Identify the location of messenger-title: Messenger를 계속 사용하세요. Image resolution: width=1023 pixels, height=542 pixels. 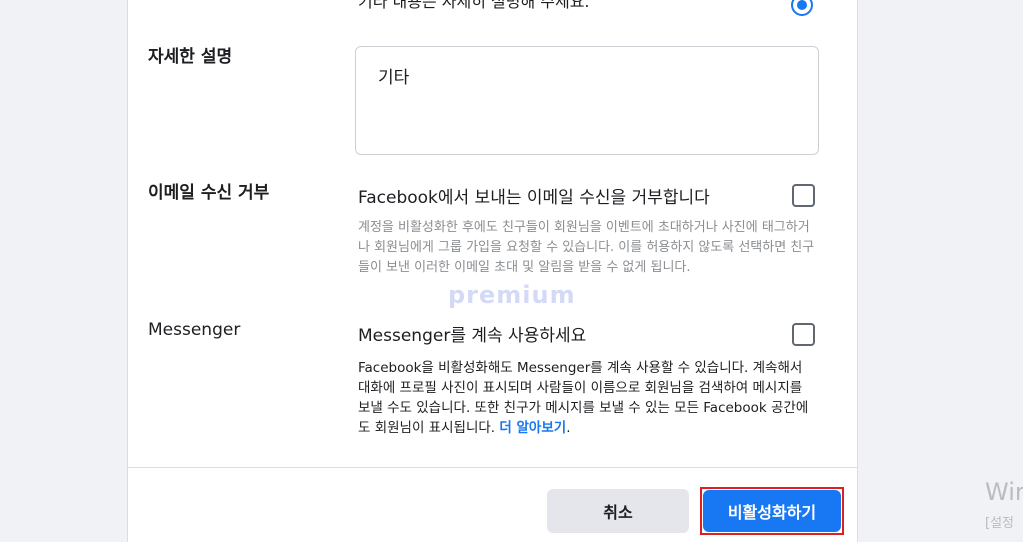
(472, 336).